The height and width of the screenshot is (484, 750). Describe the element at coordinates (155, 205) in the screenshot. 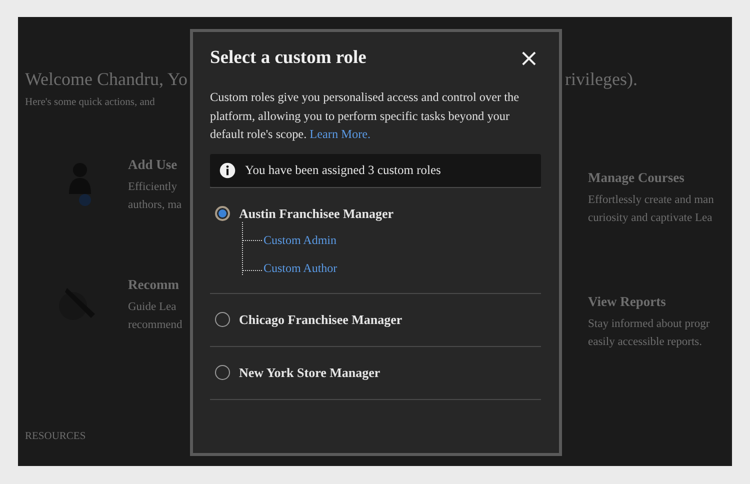

I see `card-description: authors, ma` at that location.